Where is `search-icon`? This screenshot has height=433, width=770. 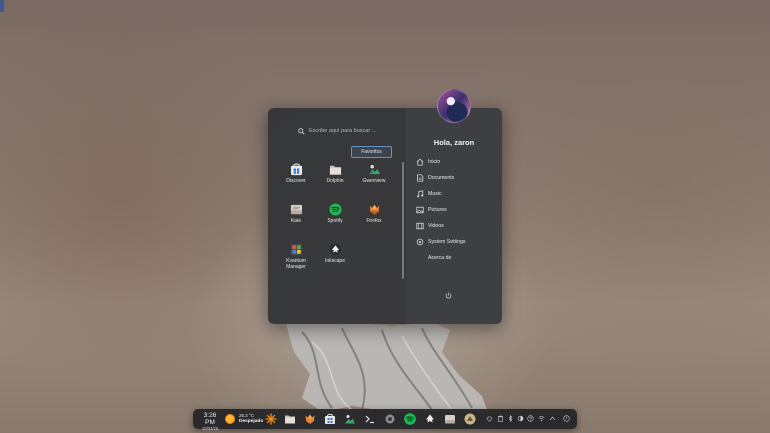 search-icon is located at coordinates (301, 131).